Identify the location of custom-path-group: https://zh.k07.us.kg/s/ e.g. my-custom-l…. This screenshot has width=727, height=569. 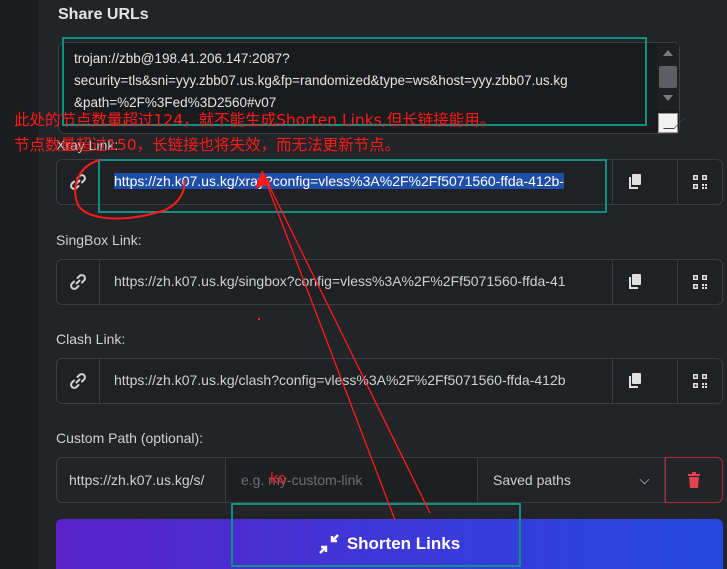
(389, 480).